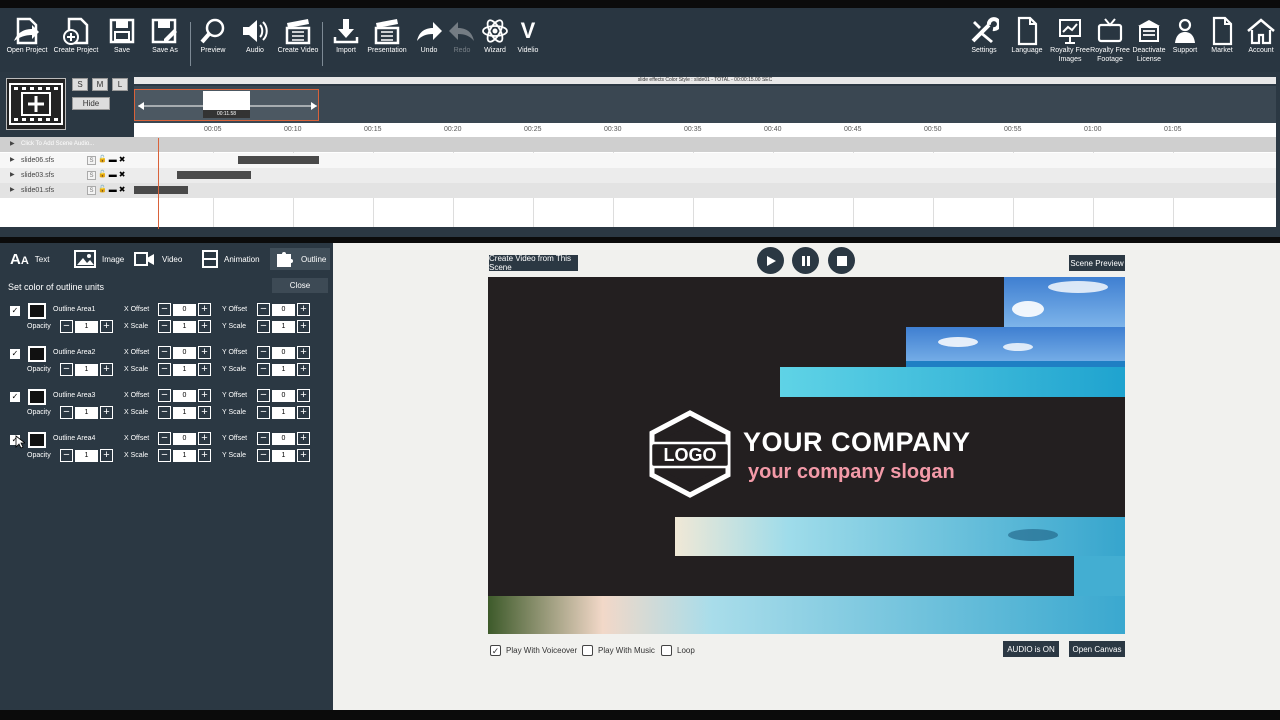  What do you see at coordinates (300, 285) in the screenshot?
I see `close-button: Close` at bounding box center [300, 285].